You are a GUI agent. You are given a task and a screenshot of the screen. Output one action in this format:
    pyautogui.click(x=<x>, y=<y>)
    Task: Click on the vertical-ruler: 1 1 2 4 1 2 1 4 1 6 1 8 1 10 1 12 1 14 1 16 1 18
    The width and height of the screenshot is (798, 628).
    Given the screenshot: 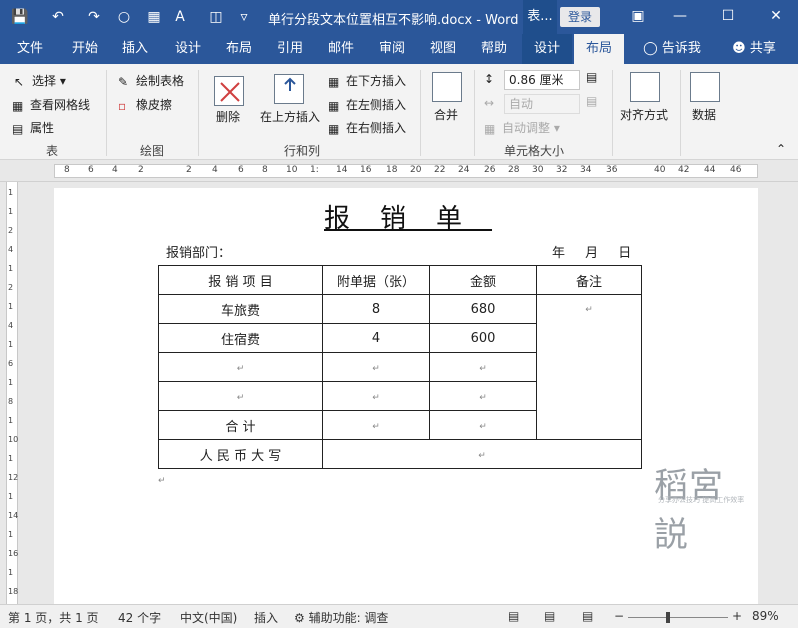 What is the action you would take?
    pyautogui.click(x=11, y=393)
    